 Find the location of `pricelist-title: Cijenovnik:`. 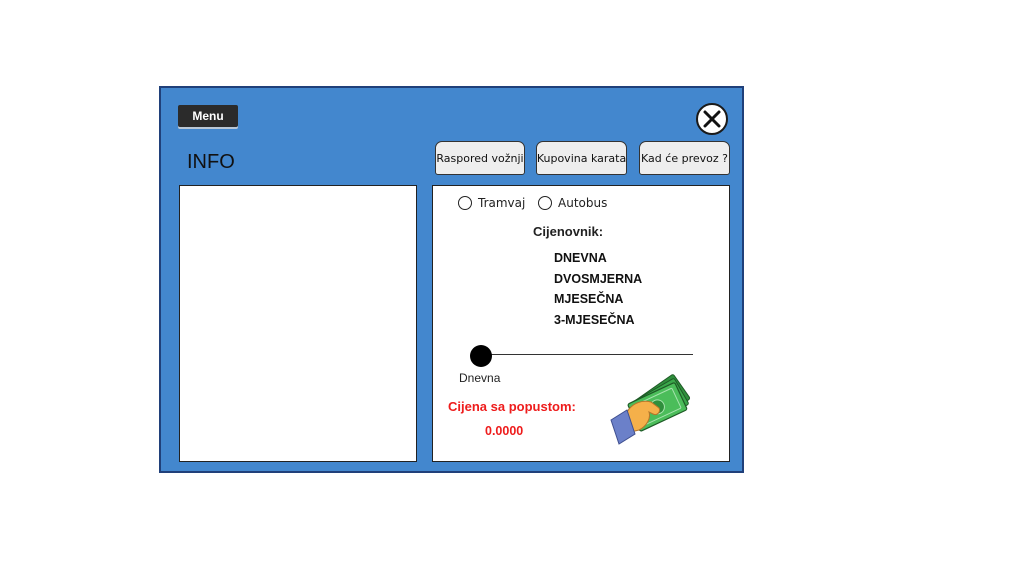

pricelist-title: Cijenovnik: is located at coordinates (568, 231).